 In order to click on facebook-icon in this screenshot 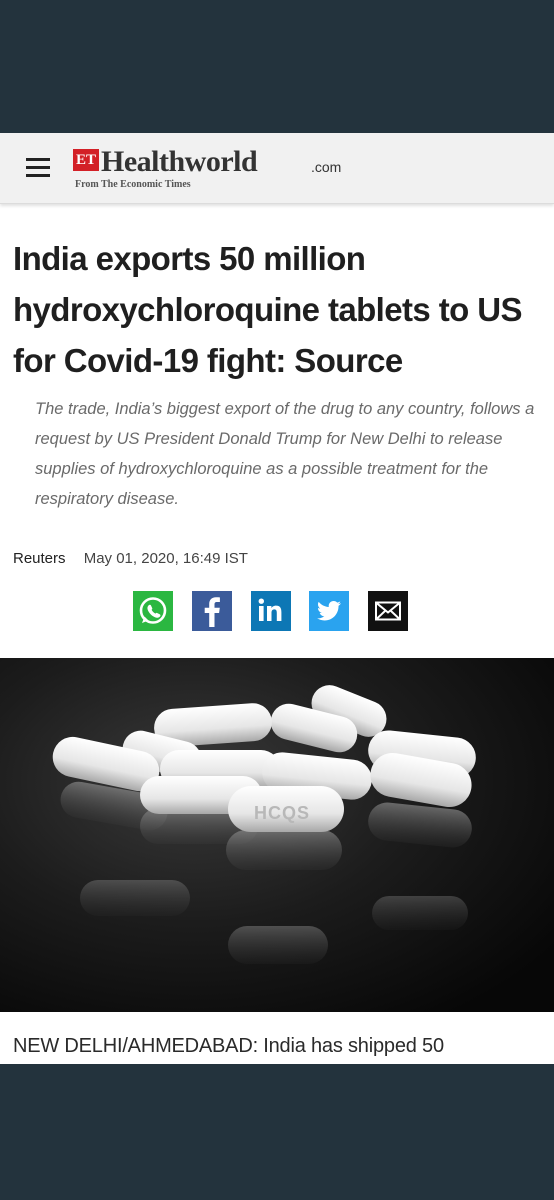, I will do `click(212, 612)`.